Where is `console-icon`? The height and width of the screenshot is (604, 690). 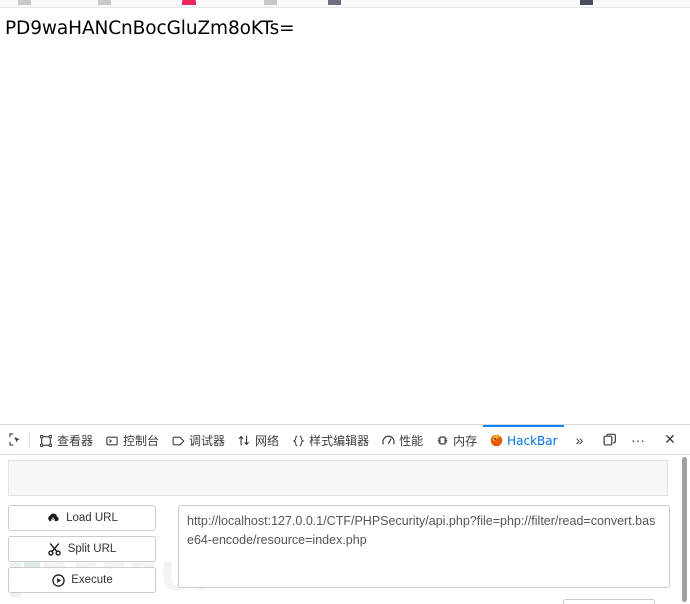 console-icon is located at coordinates (112, 441).